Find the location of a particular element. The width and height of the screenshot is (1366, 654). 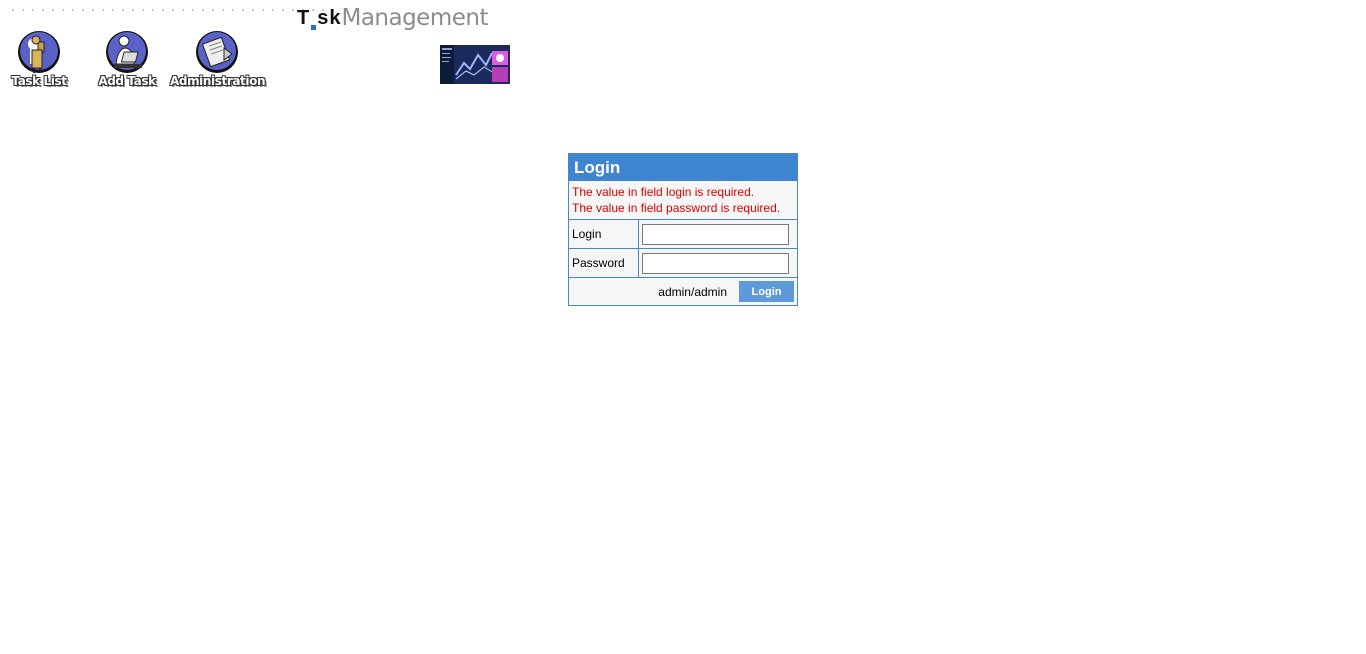

password-label: Password is located at coordinates (604, 263).